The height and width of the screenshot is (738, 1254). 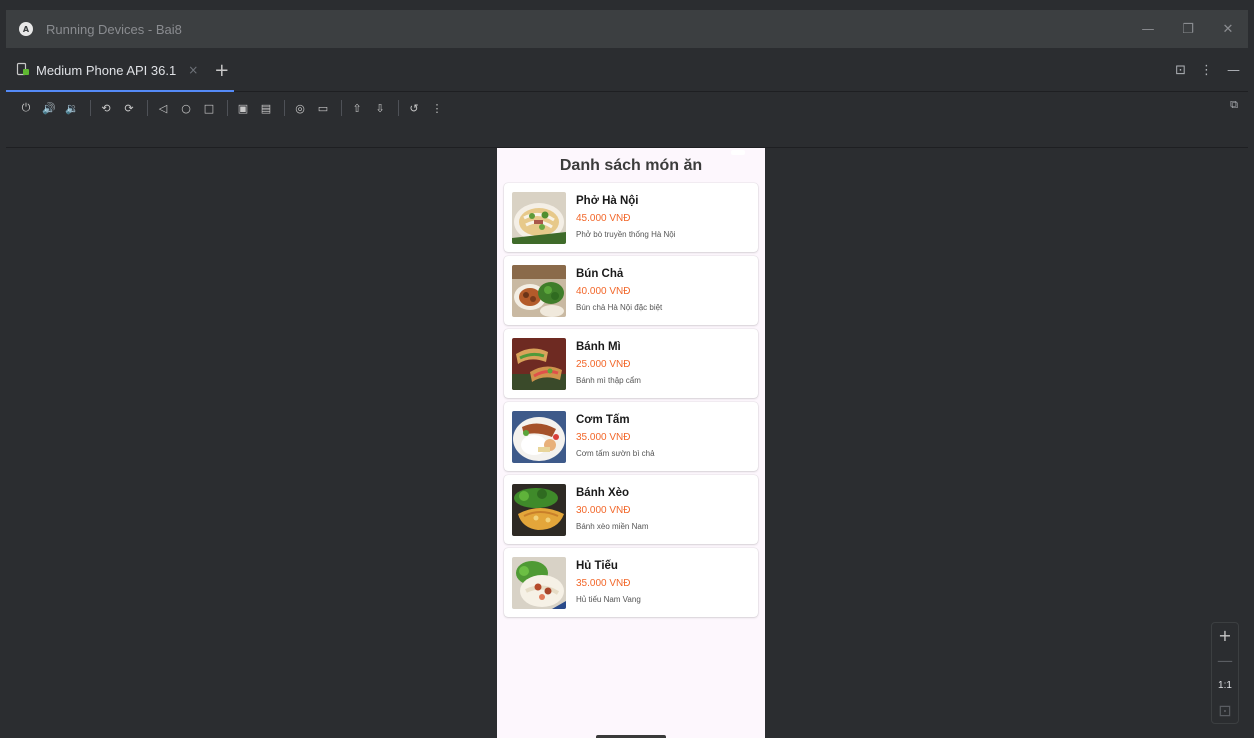 What do you see at coordinates (539, 364) in the screenshot?
I see `food-image-banh-mi` at bounding box center [539, 364].